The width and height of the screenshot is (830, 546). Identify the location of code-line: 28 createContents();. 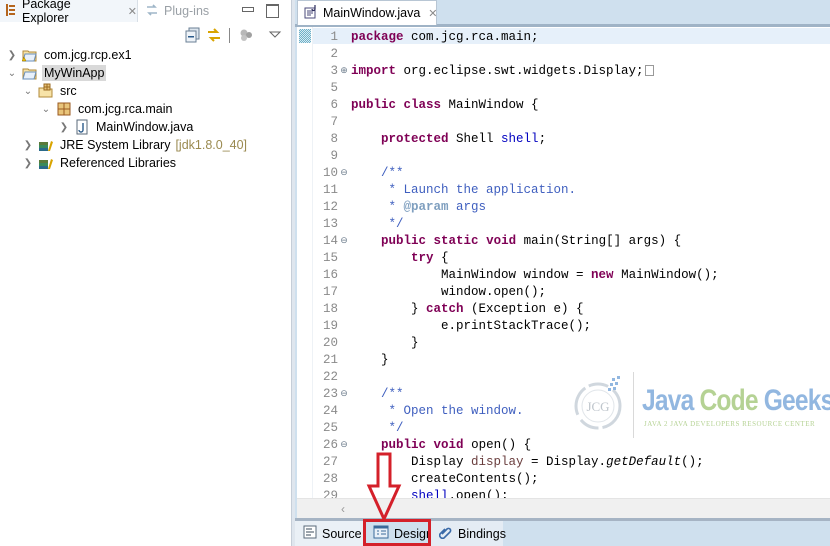
(426, 478).